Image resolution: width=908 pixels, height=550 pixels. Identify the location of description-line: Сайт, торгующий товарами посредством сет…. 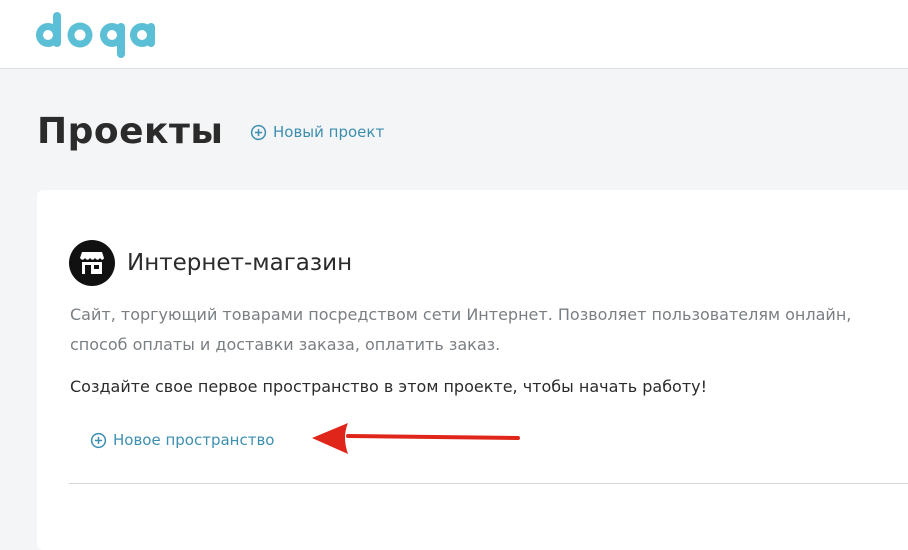
(461, 314).